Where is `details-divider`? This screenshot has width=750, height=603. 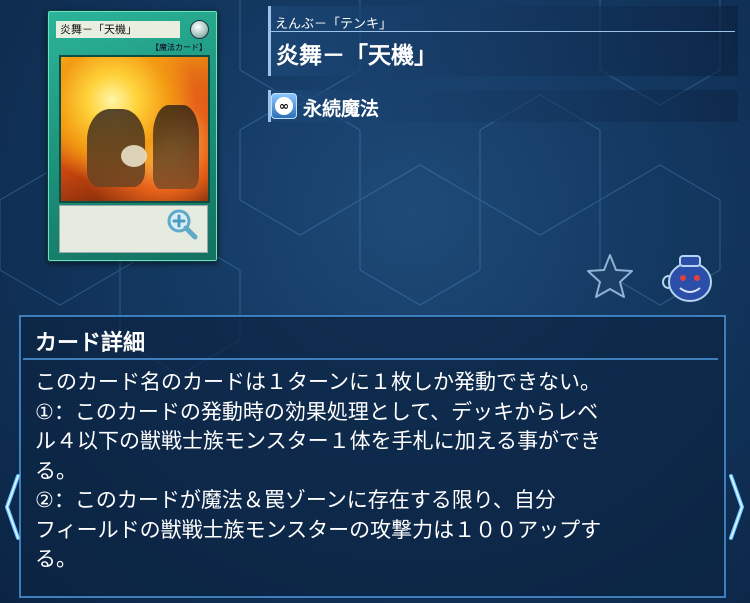 details-divider is located at coordinates (370, 359).